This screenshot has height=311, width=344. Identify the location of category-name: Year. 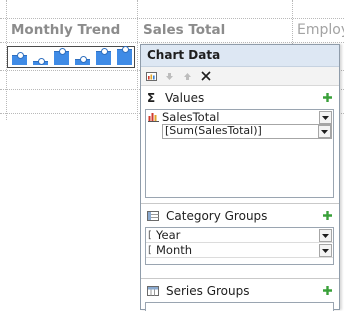
(168, 235).